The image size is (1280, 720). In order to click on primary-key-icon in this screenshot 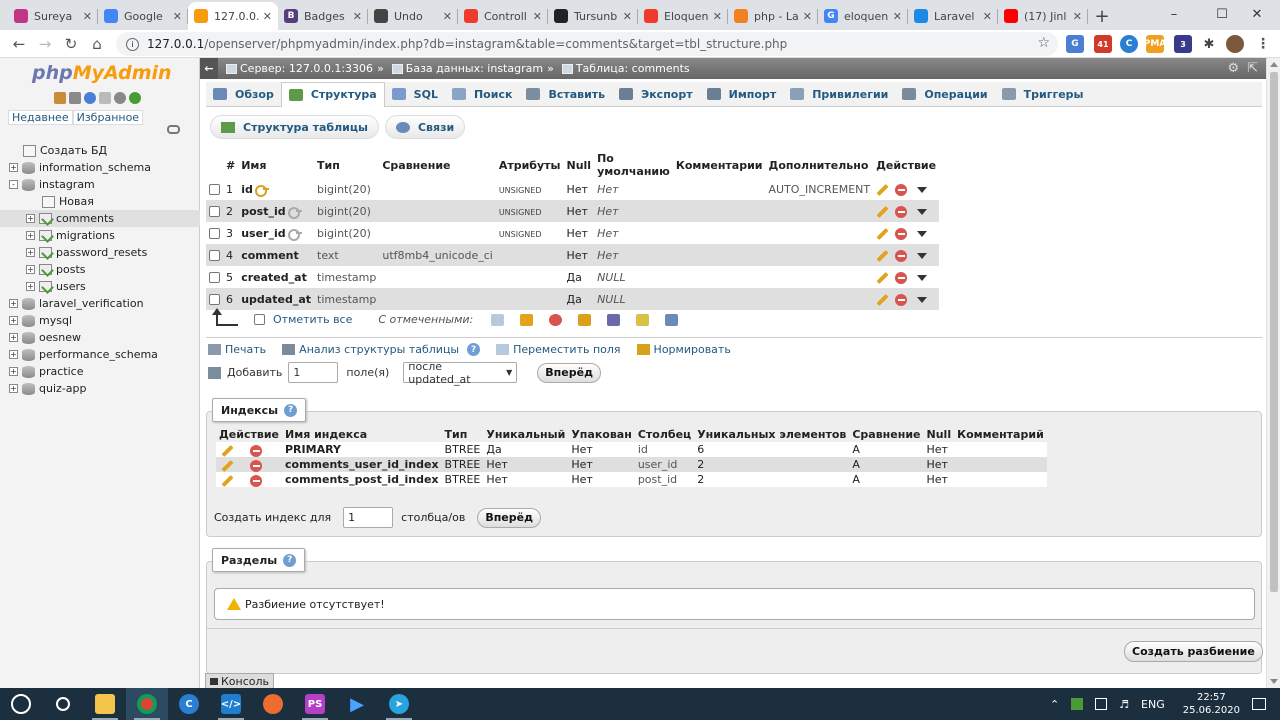, I will do `click(585, 319)`.